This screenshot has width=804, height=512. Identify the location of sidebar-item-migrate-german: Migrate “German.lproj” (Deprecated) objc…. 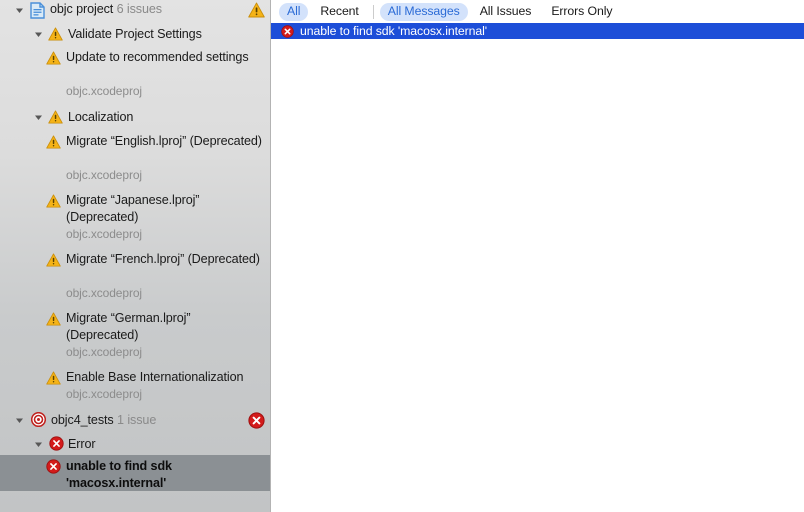
(135, 336).